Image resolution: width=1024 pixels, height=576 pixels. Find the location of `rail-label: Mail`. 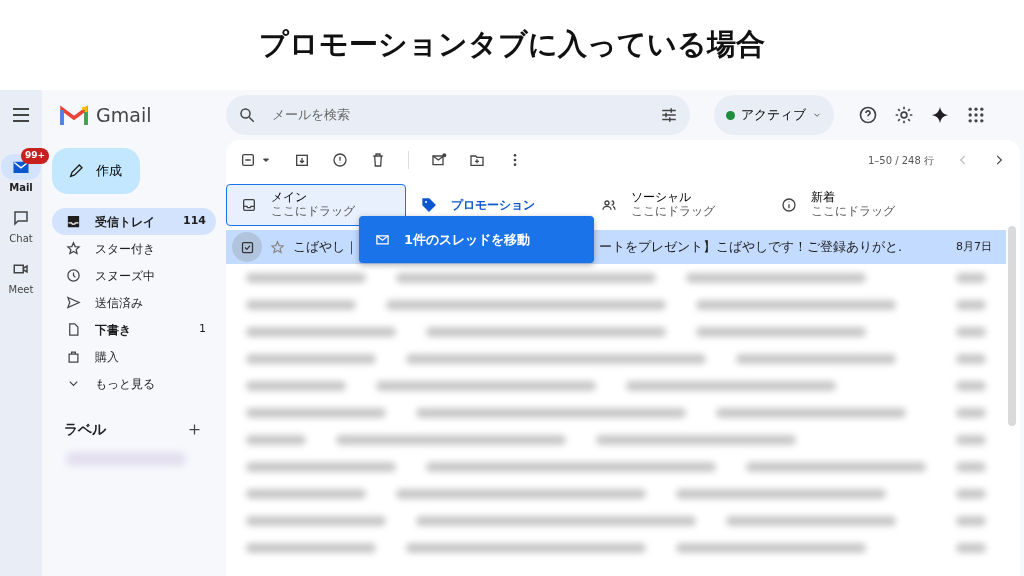

rail-label: Mail is located at coordinates (21, 187).